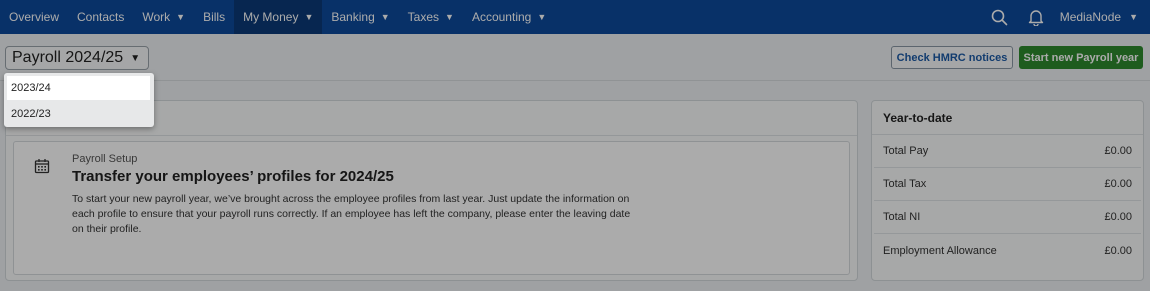 The width and height of the screenshot is (1150, 291). What do you see at coordinates (79, 113) in the screenshot?
I see `year-option-2022-23: 2022/23` at bounding box center [79, 113].